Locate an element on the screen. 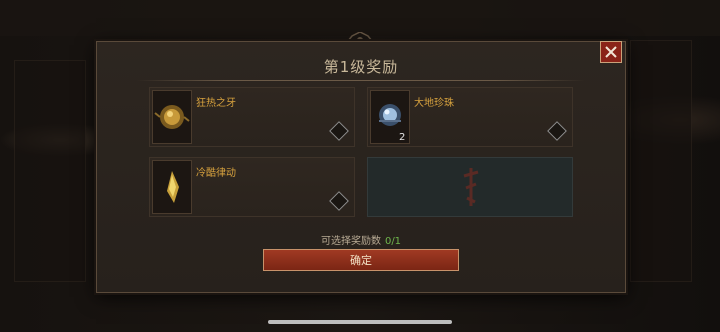  selection-counter: 可选择奖励数 0/1 is located at coordinates (361, 239).